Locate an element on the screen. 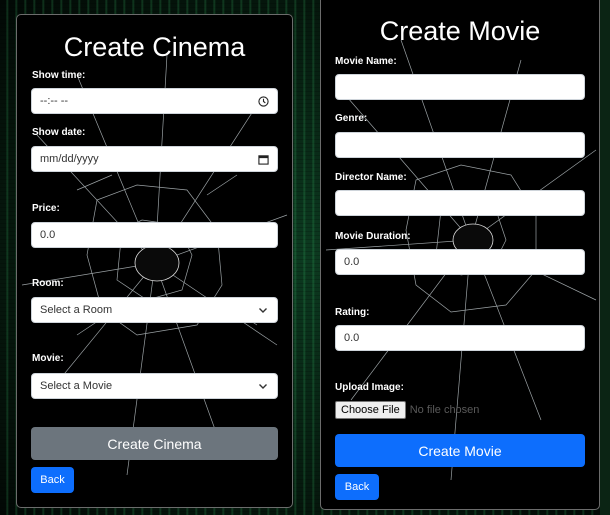 The height and width of the screenshot is (515, 610). show-time-input: --:-- -- is located at coordinates (154, 101).